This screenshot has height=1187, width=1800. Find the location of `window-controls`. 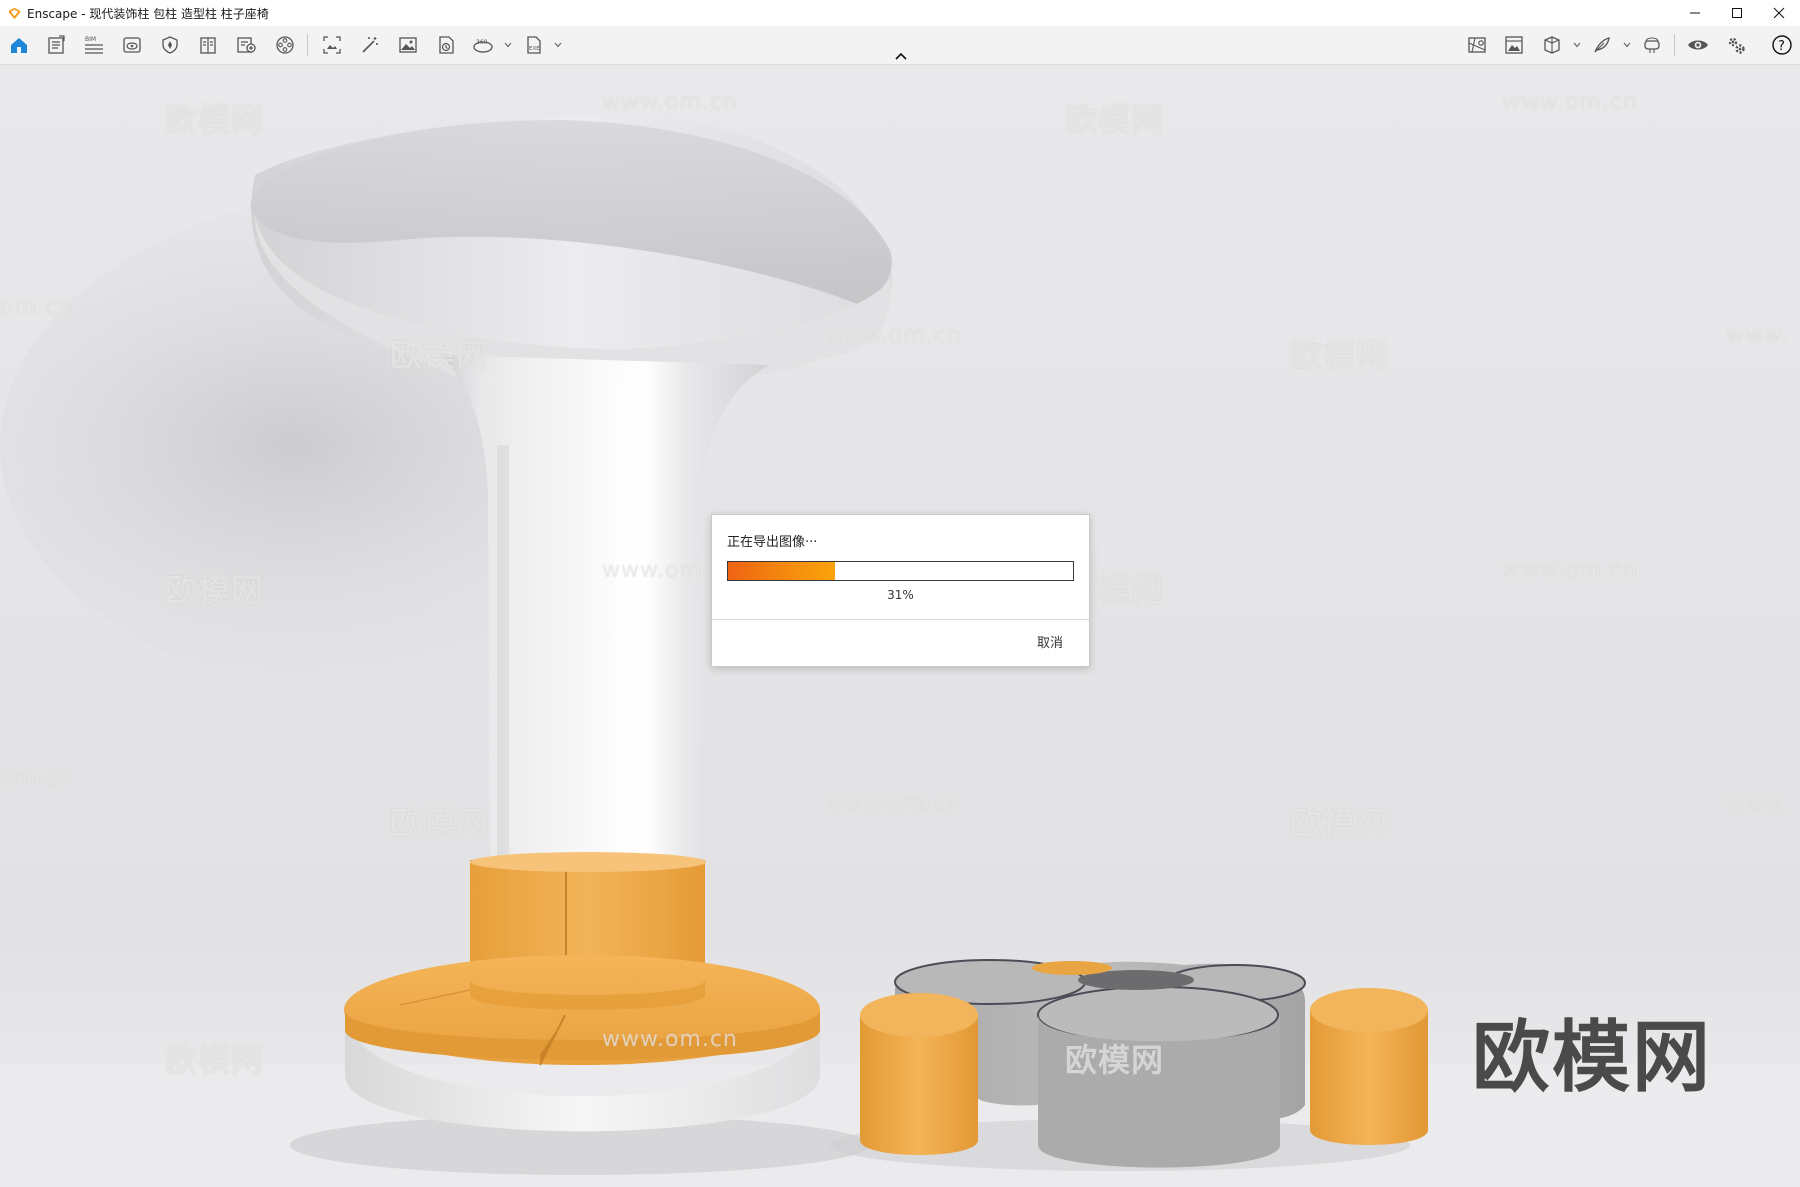

window-controls is located at coordinates (1737, 13).